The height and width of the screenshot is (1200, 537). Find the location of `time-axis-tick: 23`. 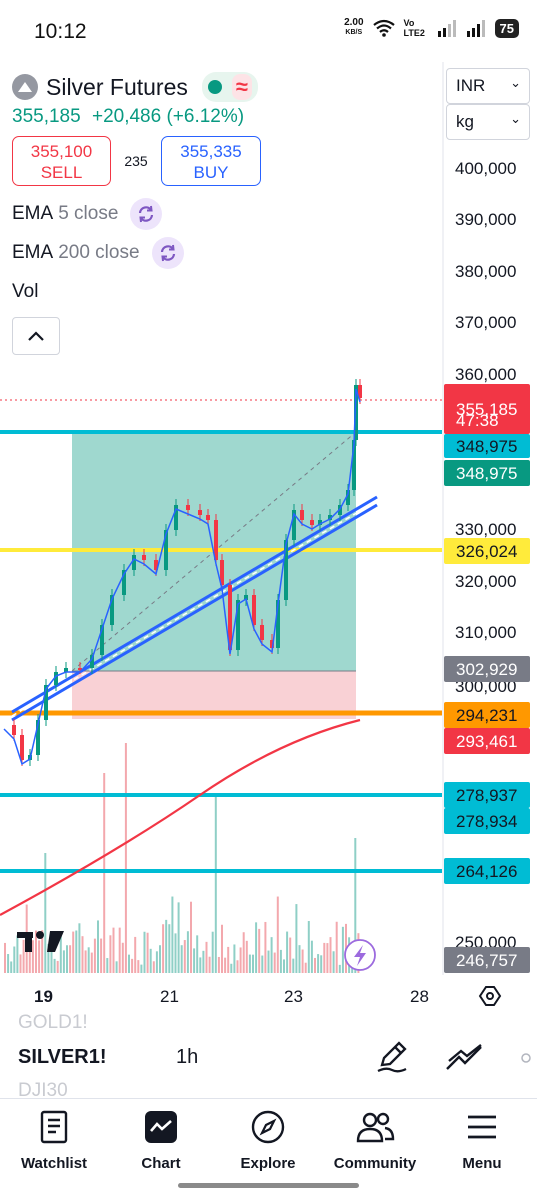

time-axis-tick: 23 is located at coordinates (293, 996).